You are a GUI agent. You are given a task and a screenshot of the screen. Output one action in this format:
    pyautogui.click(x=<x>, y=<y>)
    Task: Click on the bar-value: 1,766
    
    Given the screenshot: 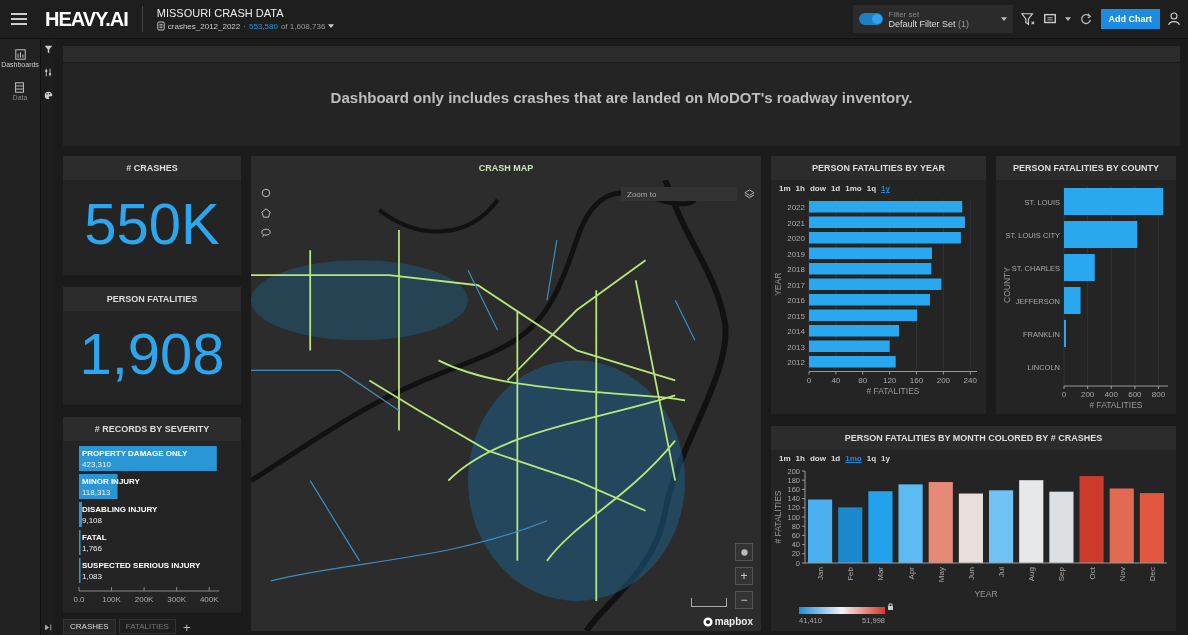 What is the action you would take?
    pyautogui.click(x=92, y=548)
    